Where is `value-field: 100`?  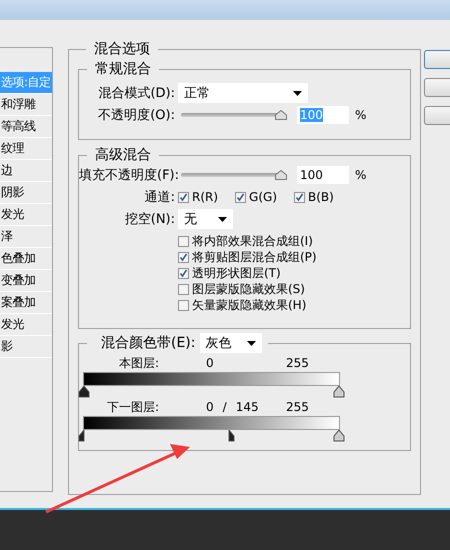 value-field: 100 is located at coordinates (323, 175).